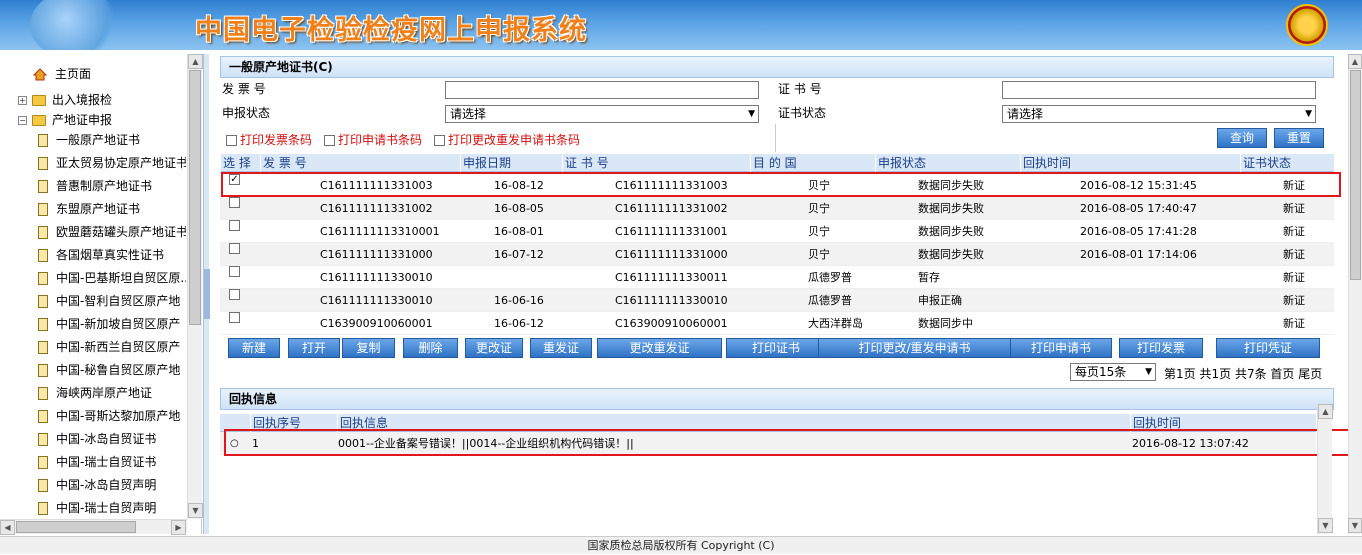 The image size is (1362, 555). I want to click on action-button: 重发证, so click(561, 348).